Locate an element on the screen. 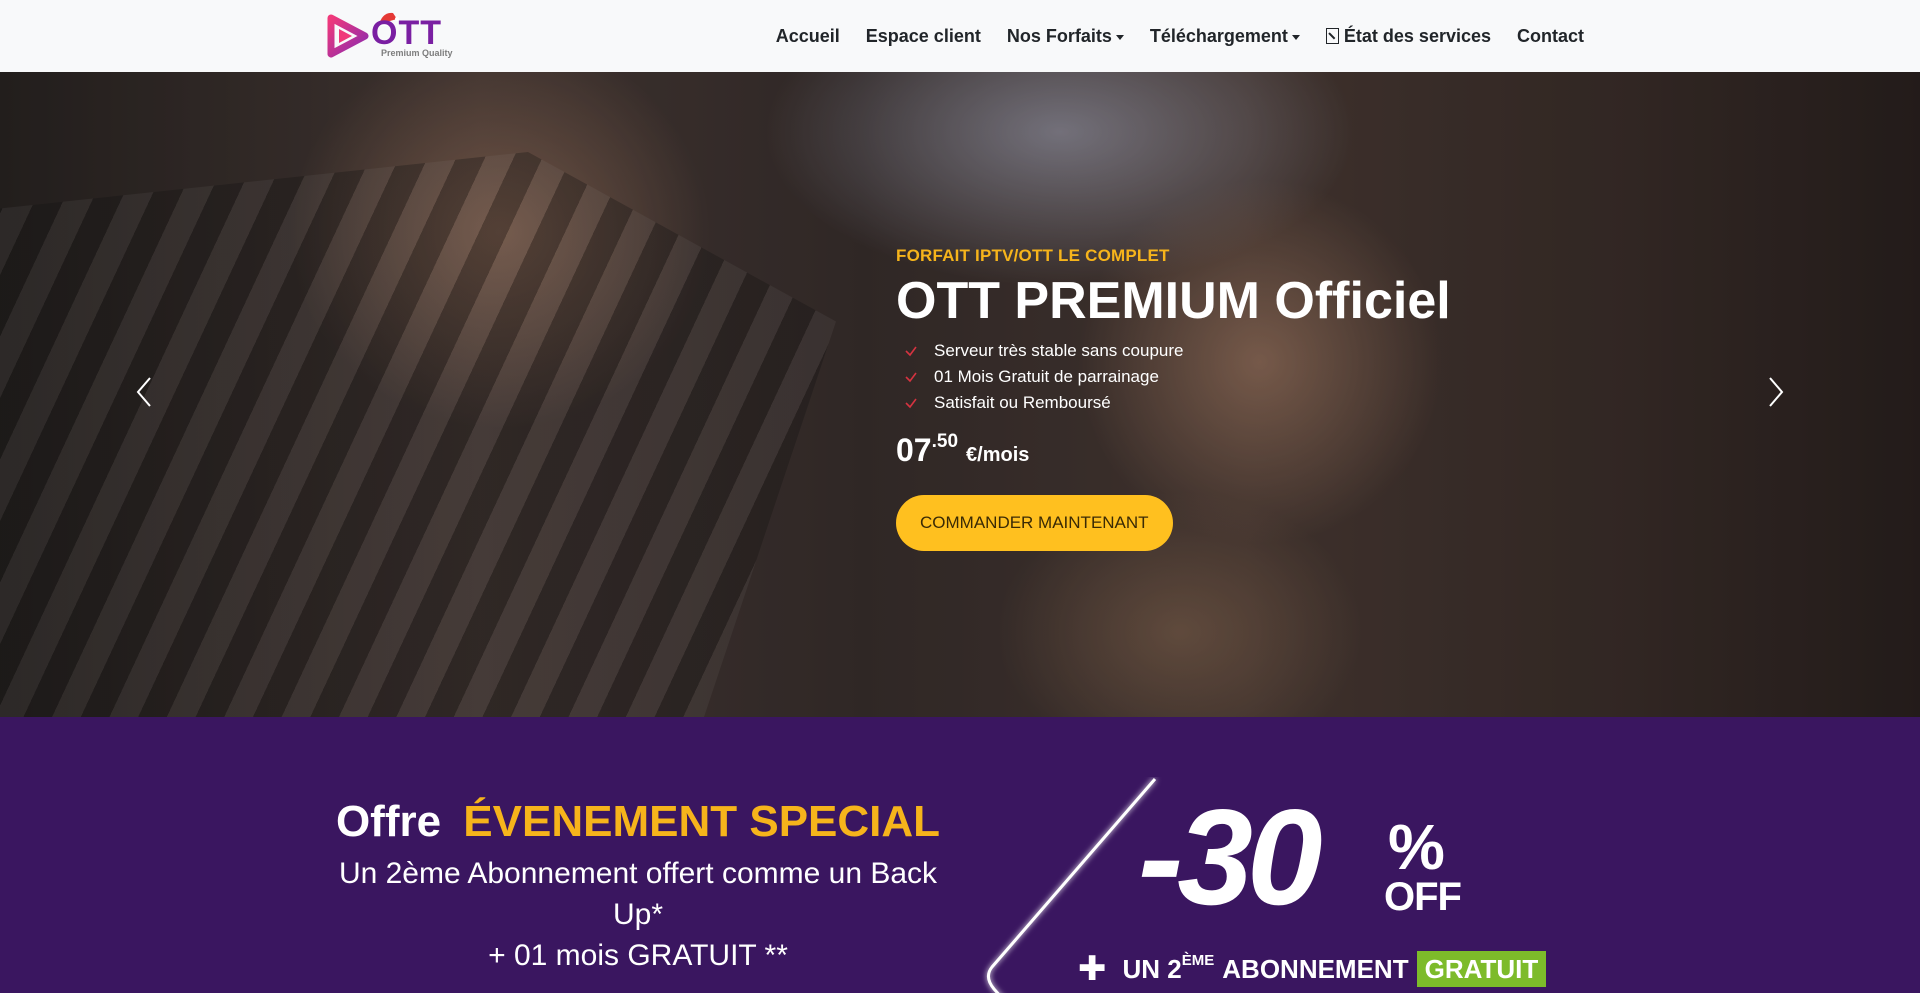  plus-icon: ✚ is located at coordinates (1092, 969).